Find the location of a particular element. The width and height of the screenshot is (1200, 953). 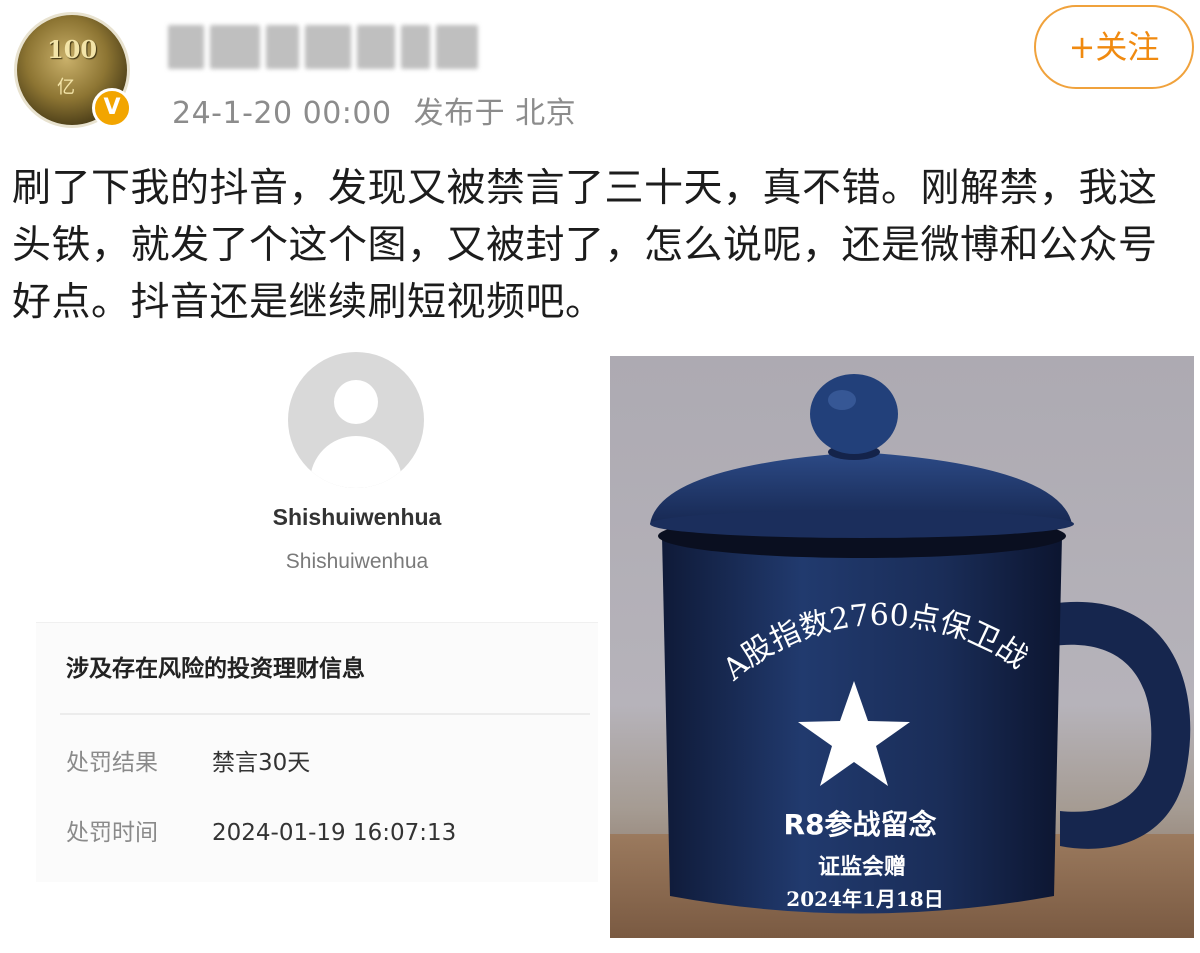

penalty-time-value: 2024-01-19 16:07:13 is located at coordinates (334, 833).